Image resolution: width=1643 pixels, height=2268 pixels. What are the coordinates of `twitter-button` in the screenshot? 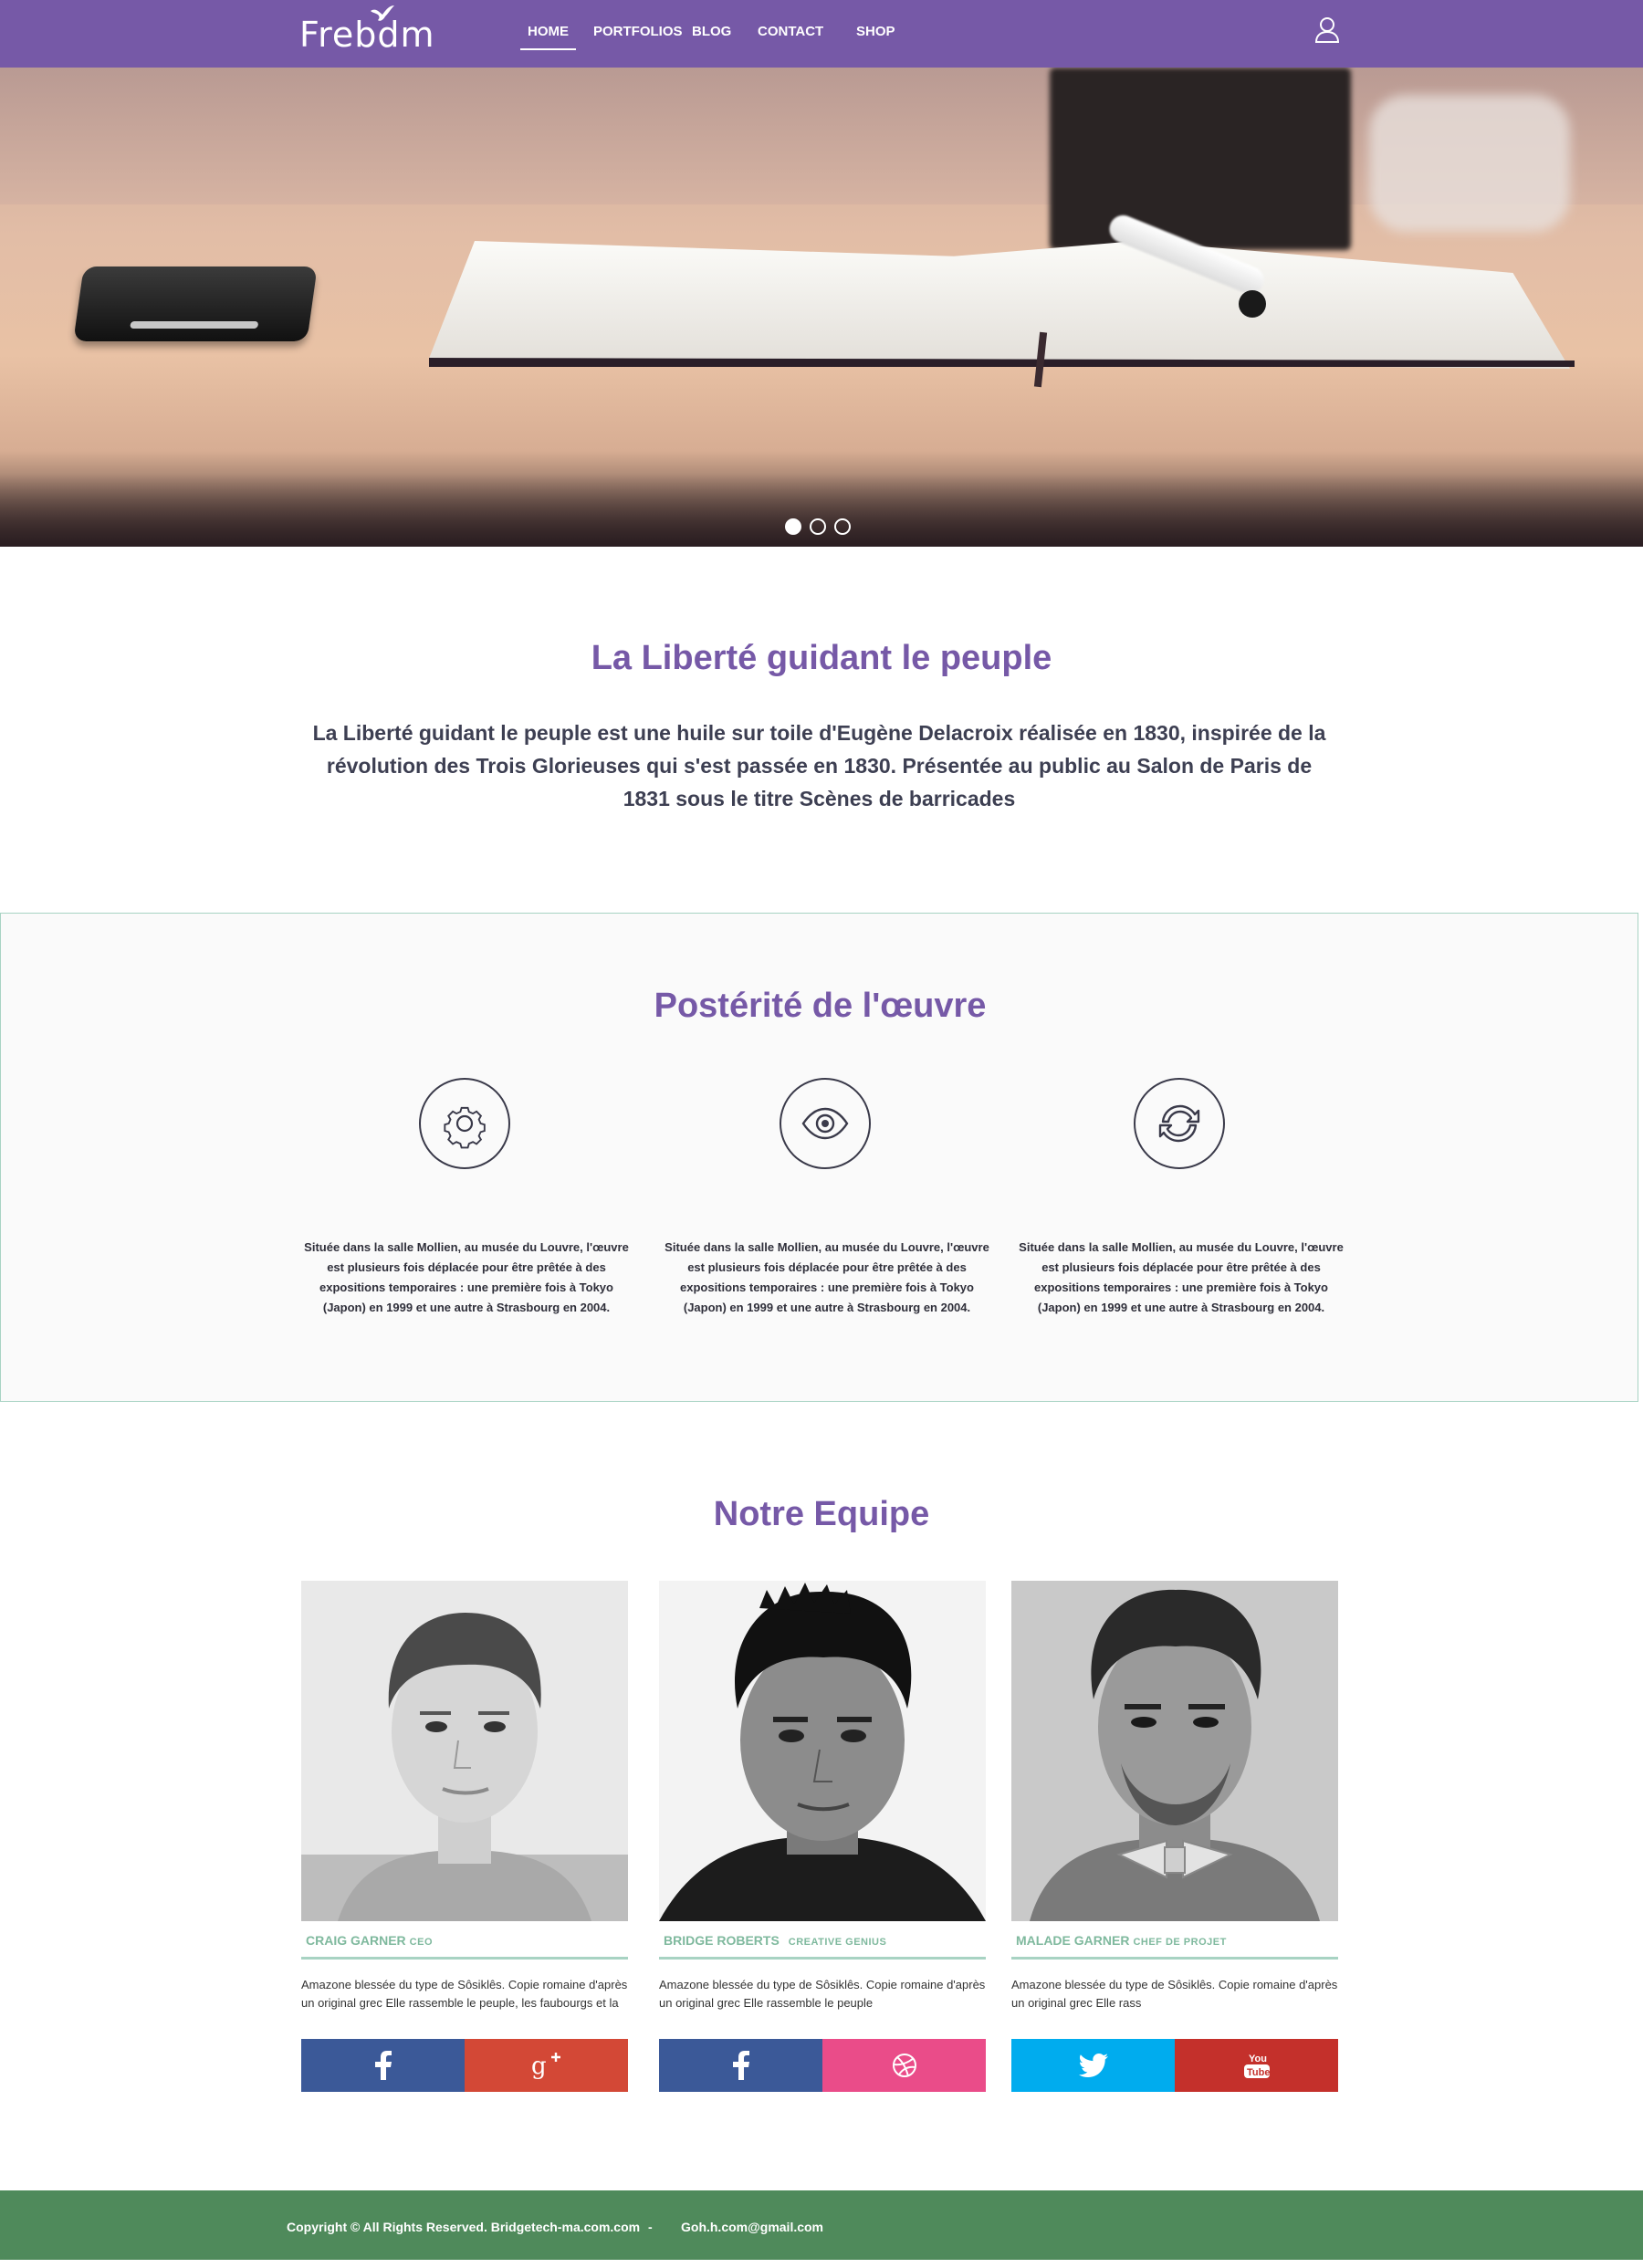 It's located at (1093, 2065).